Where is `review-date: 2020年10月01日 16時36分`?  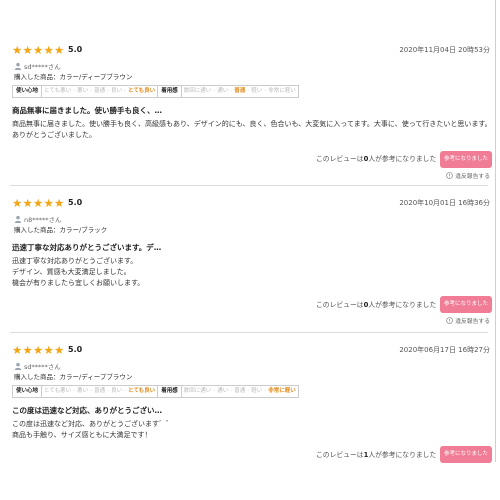
review-date: 2020年10月01日 16時36分 is located at coordinates (444, 203).